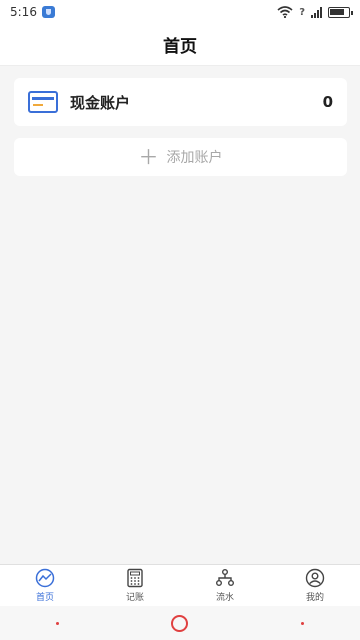 The image size is (360, 640). I want to click on add-account-button: ＋ 添加账户, so click(180, 157).